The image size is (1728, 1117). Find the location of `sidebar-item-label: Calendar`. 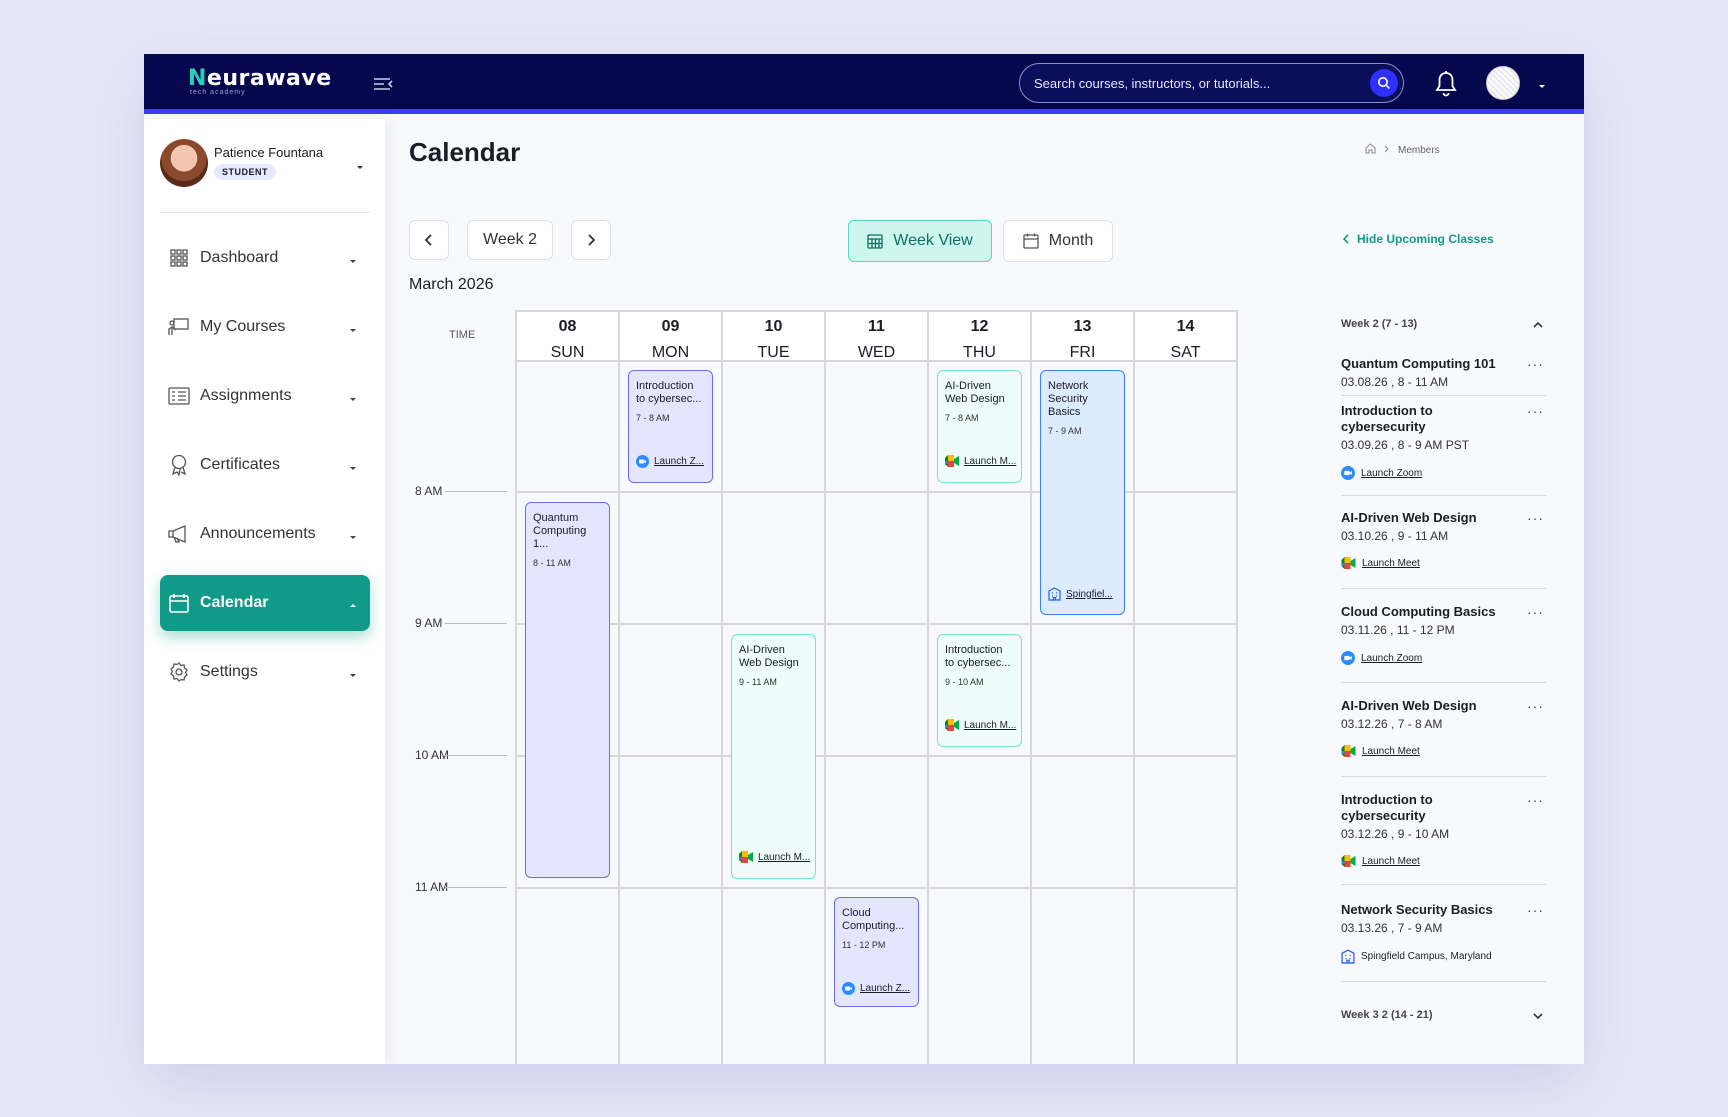

sidebar-item-label: Calendar is located at coordinates (234, 602).